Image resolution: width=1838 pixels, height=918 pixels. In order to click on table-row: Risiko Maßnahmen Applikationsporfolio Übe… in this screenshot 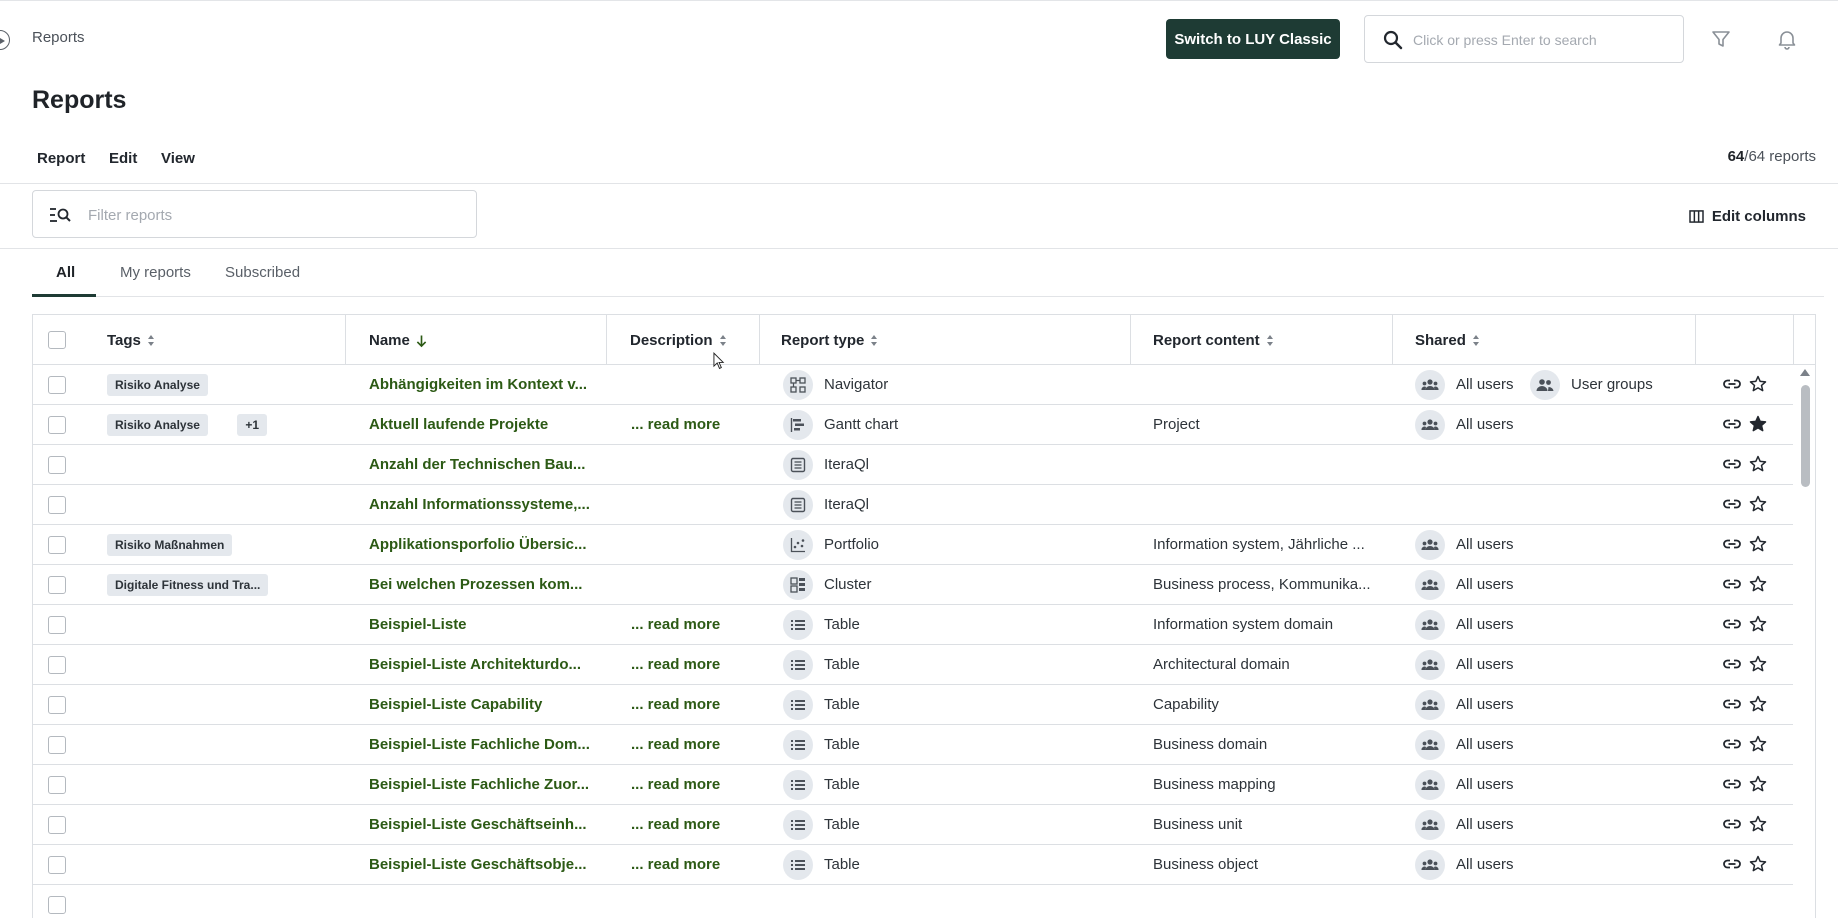, I will do `click(913, 545)`.